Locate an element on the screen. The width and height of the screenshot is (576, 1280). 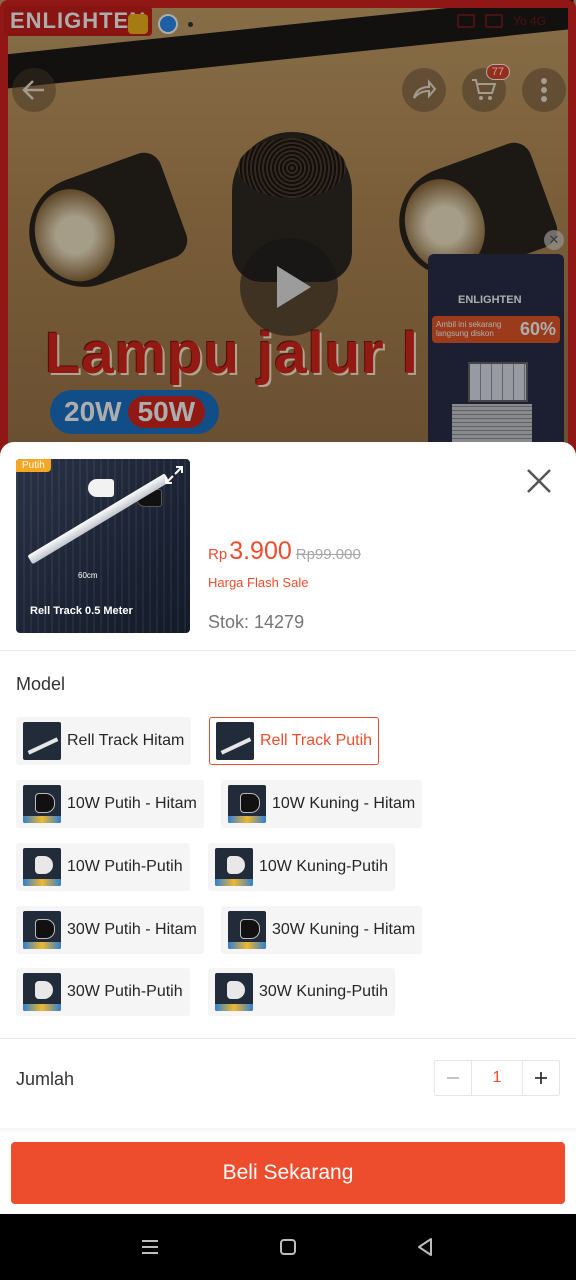
spotlight-white-image is located at coordinates (101, 488).